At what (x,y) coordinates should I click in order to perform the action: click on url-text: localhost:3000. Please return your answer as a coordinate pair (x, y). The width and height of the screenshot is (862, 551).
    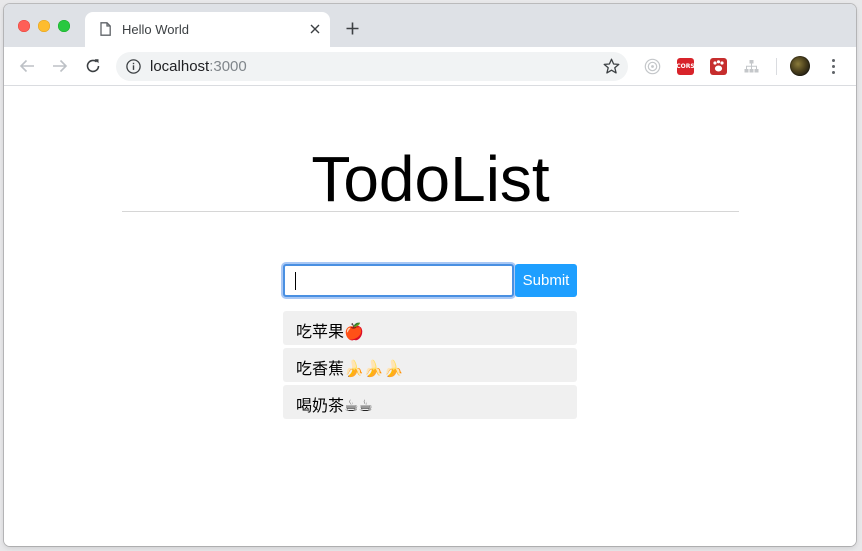
    Looking at the image, I should click on (198, 66).